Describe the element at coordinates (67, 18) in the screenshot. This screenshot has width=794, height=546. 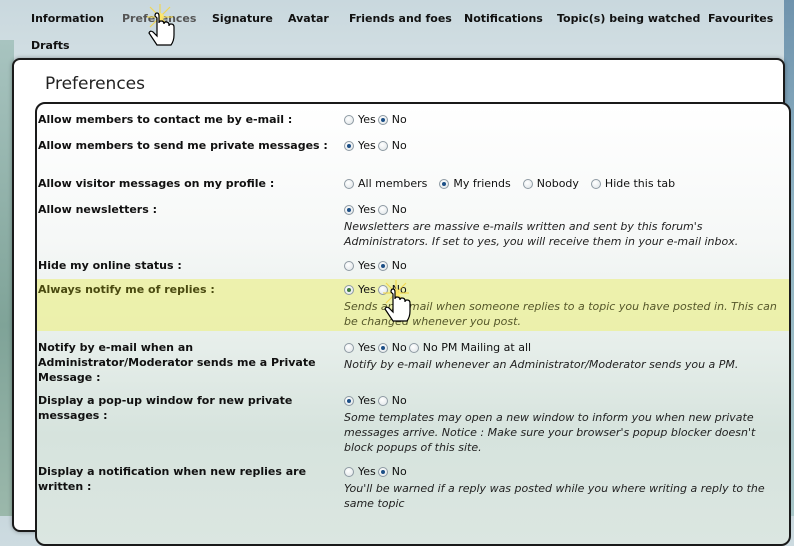
I see `tab-information: Information` at that location.